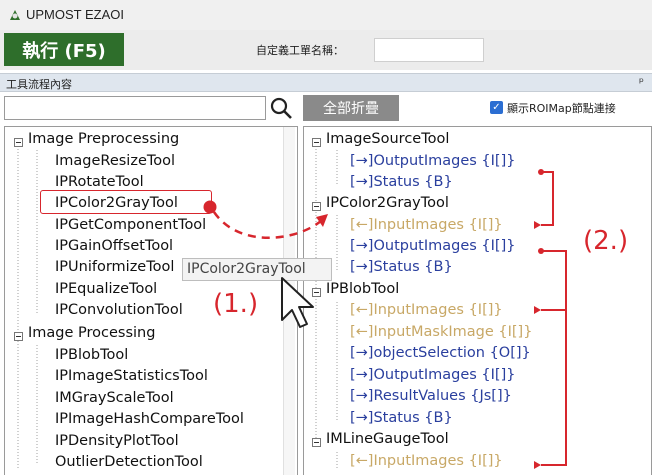 This screenshot has height=475, width=652. Describe the element at coordinates (91, 333) in the screenshot. I see `category-image-processing: Image Processing` at that location.